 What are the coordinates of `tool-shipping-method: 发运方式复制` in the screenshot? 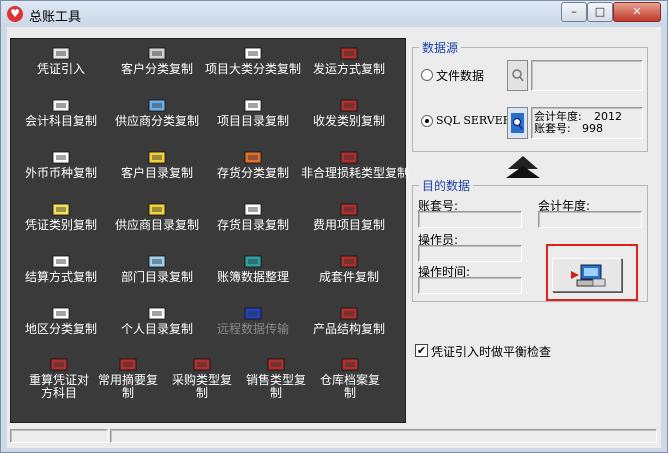 It's located at (349, 60).